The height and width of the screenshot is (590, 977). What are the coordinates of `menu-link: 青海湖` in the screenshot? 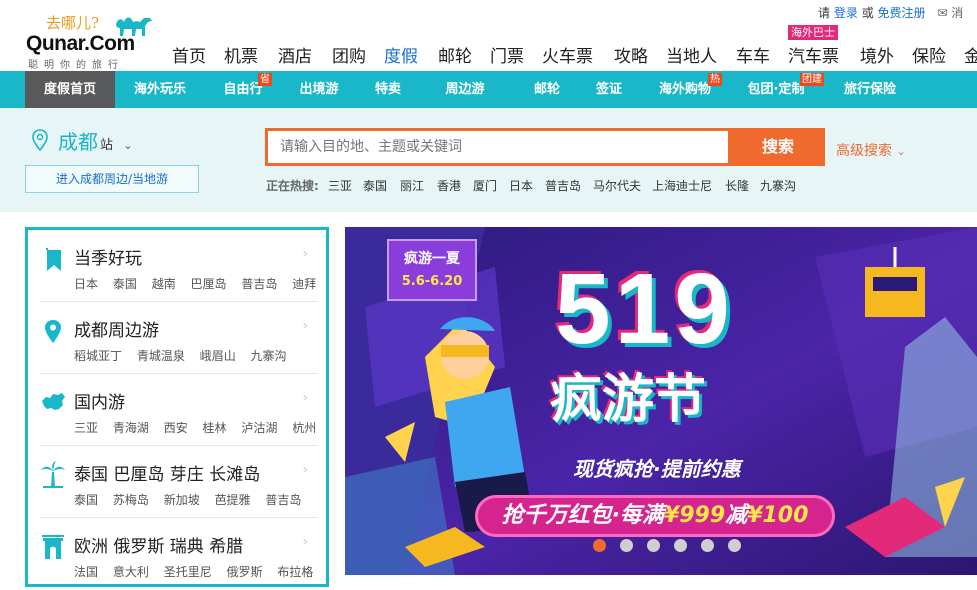 It's located at (131, 428).